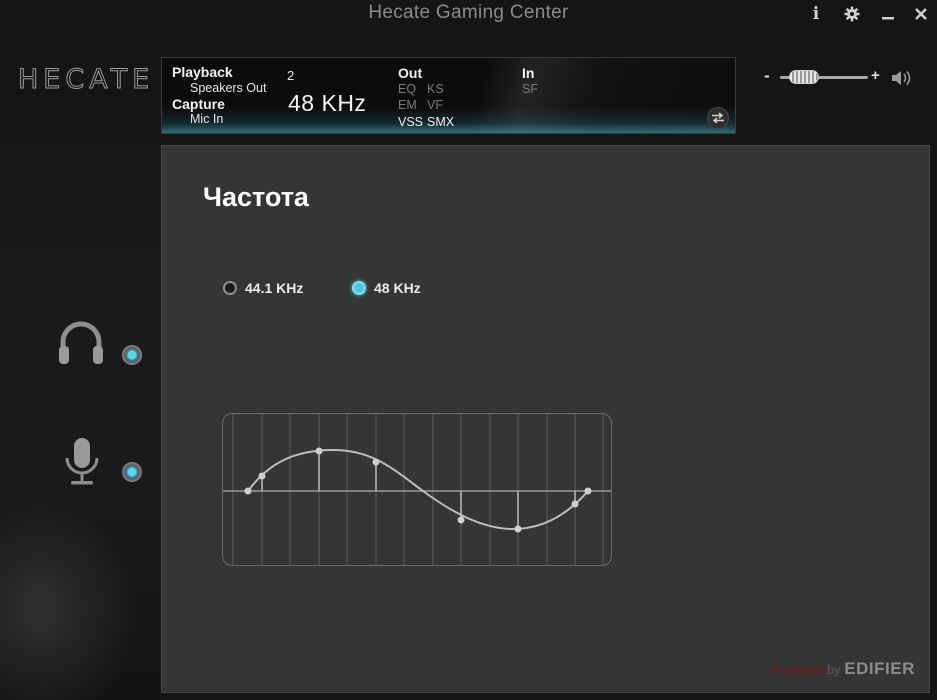 The width and height of the screenshot is (937, 700). Describe the element at coordinates (528, 73) in the screenshot. I see `in-label: In` at that location.